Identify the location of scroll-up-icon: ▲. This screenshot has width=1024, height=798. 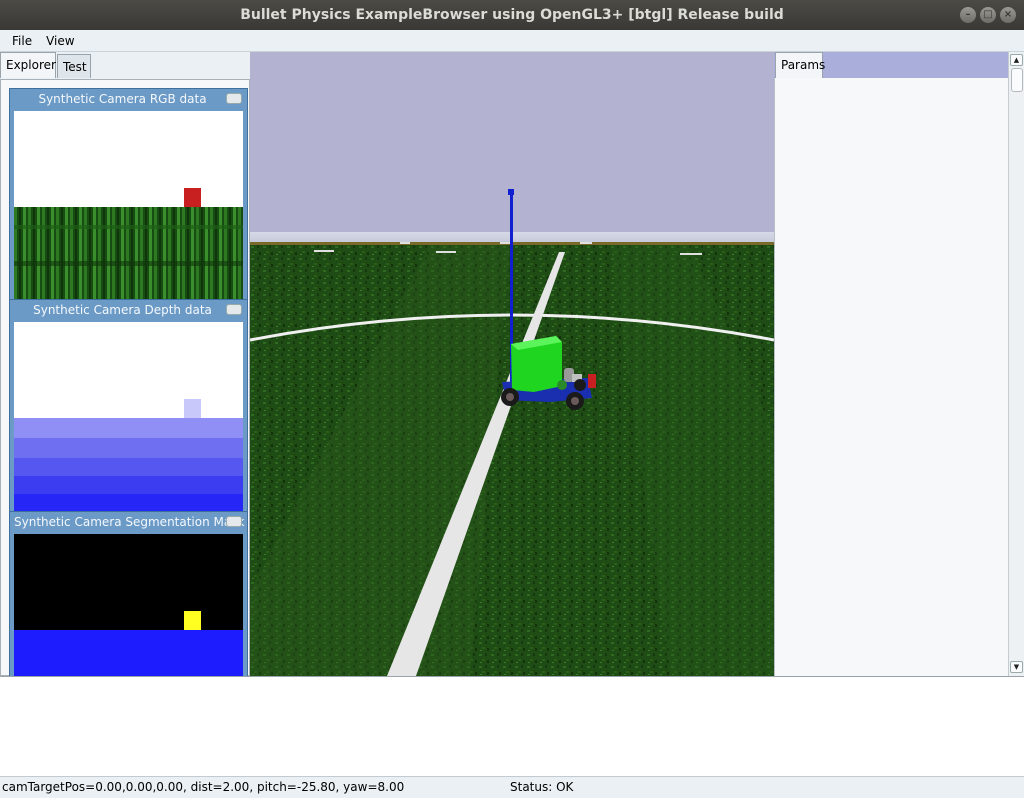
(1016, 60).